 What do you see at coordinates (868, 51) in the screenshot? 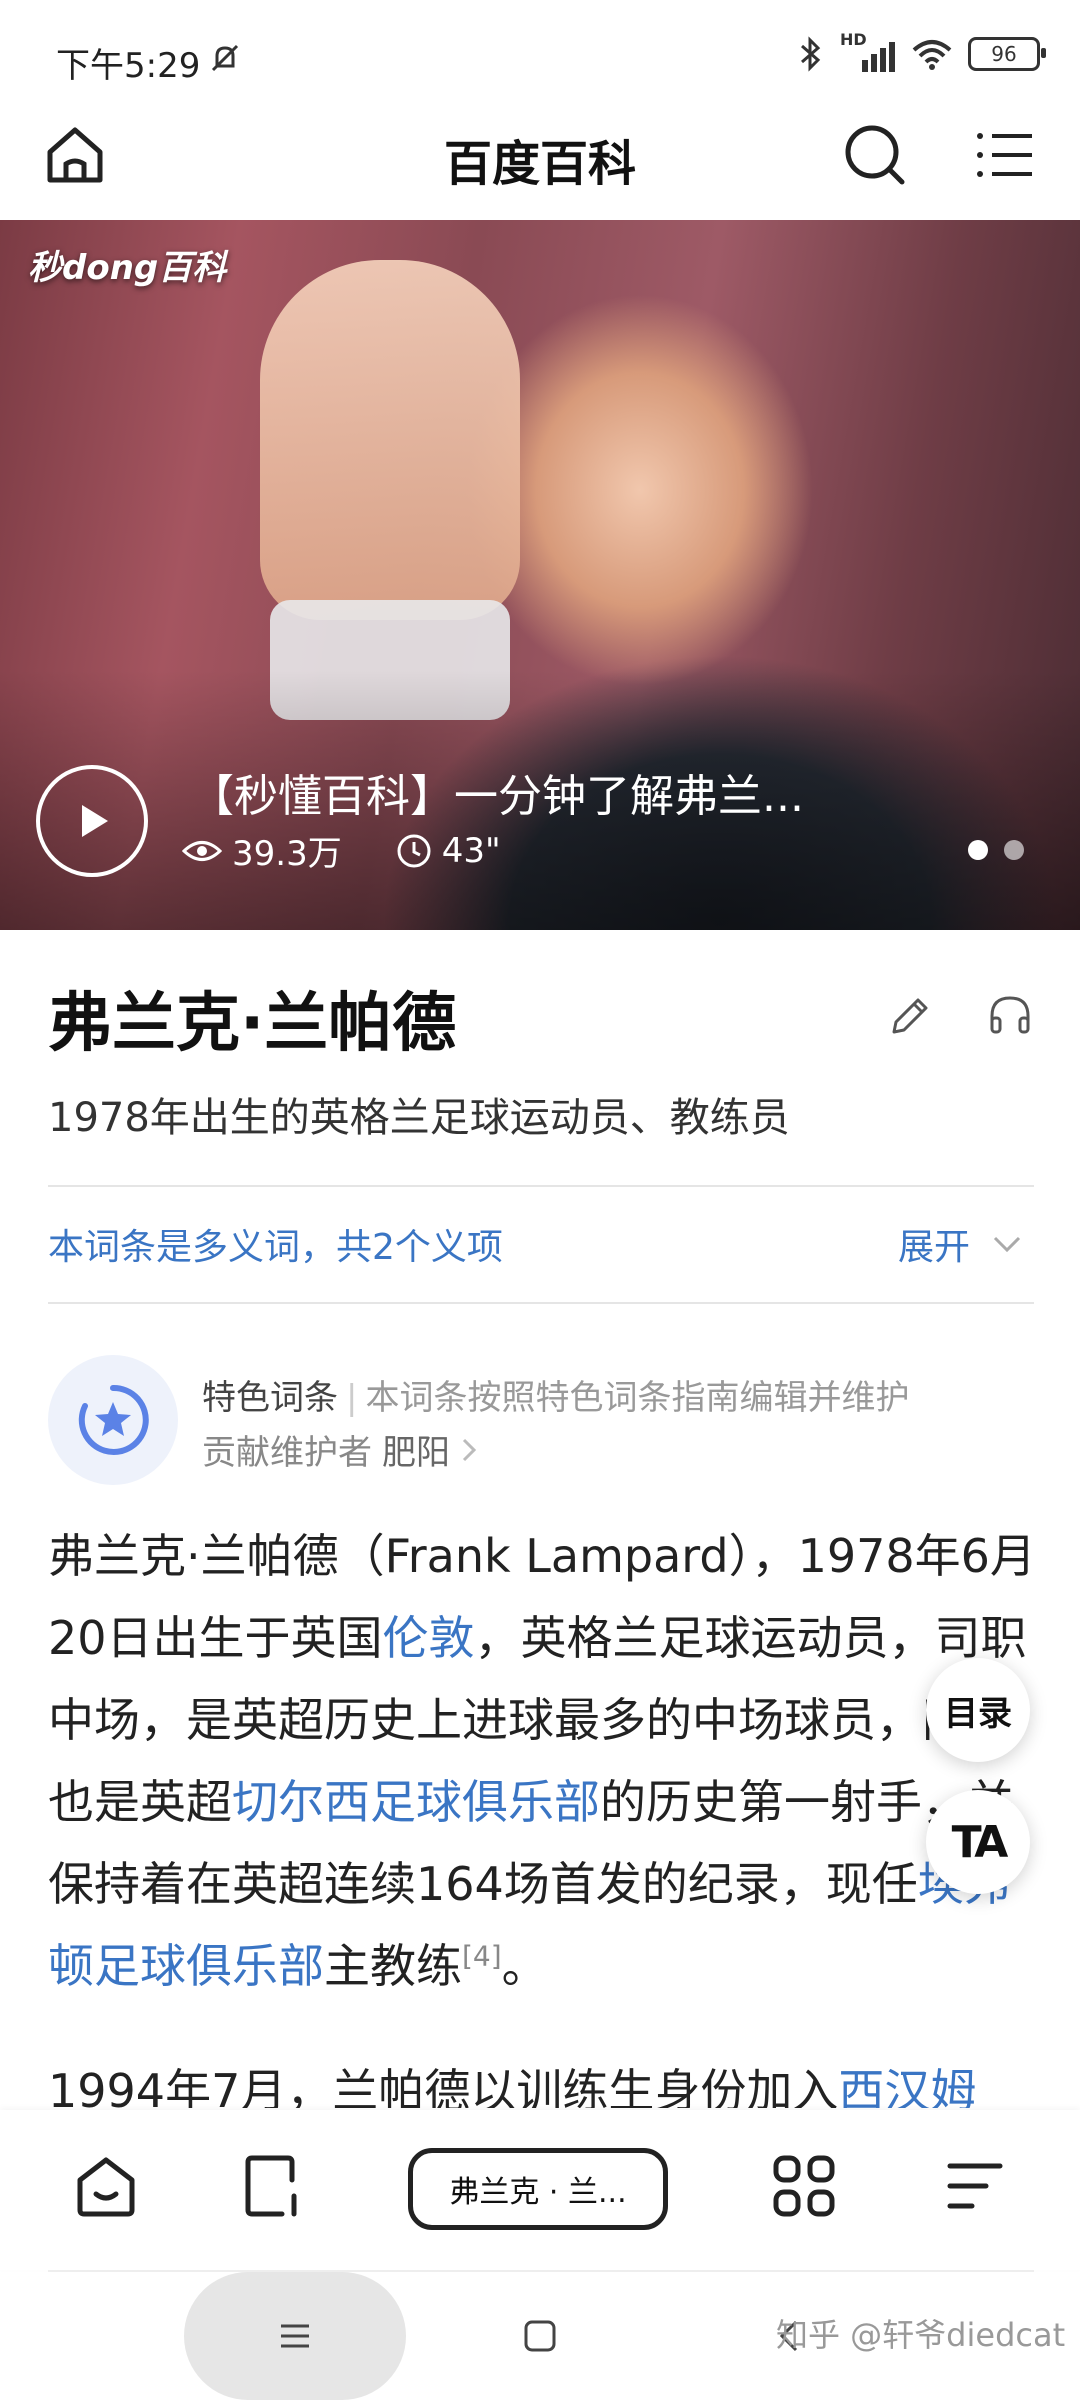
I see `signal-icon: HD` at bounding box center [868, 51].